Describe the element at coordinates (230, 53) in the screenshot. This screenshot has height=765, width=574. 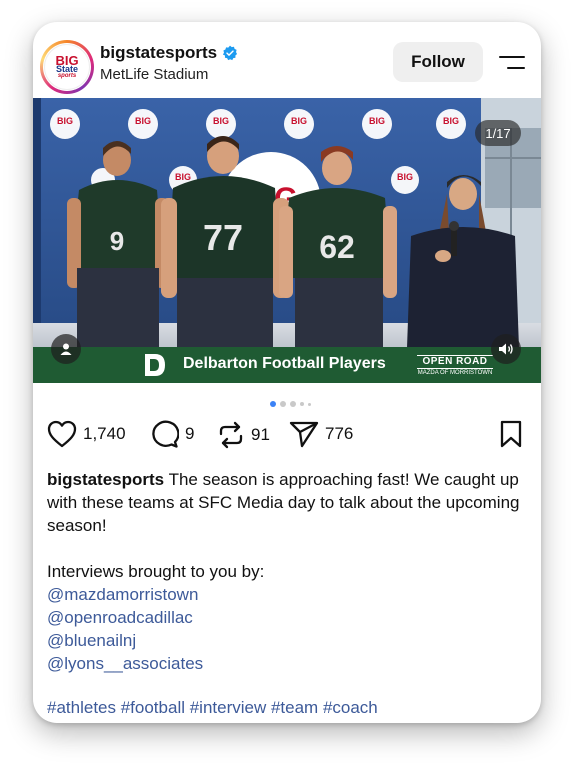
I see `verified-badge-icon` at that location.